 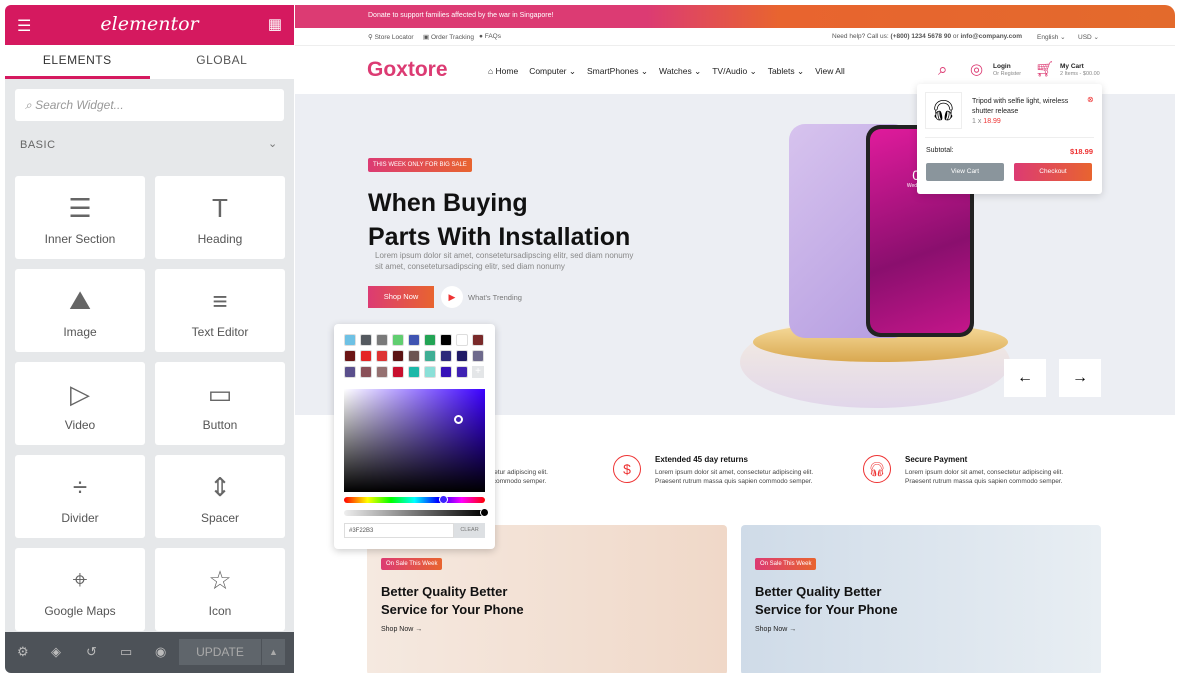 What do you see at coordinates (1090, 99) in the screenshot?
I see `remove-item-icon: ⊗` at bounding box center [1090, 99].